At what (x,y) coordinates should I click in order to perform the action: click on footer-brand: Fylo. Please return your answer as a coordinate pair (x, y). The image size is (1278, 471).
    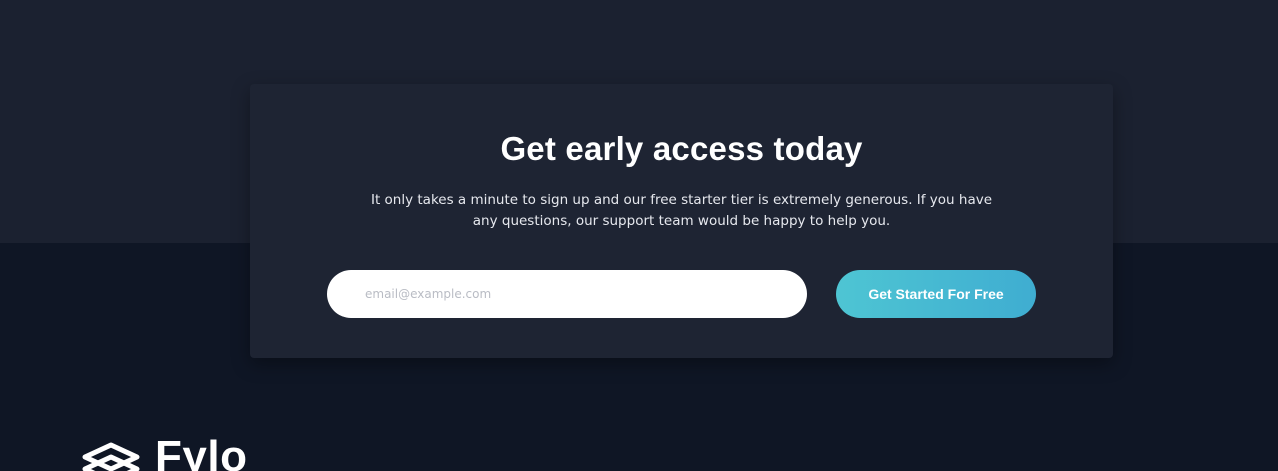
    Looking at the image, I should click on (164, 452).